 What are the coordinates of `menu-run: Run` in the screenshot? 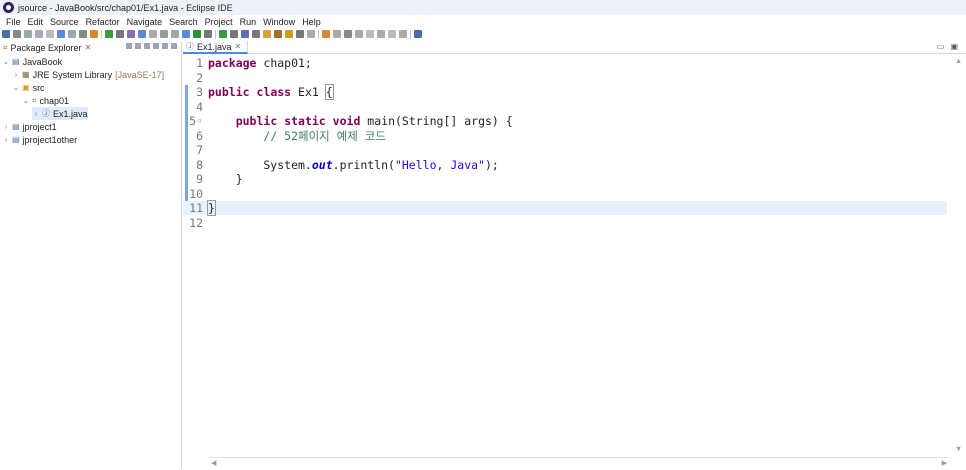 It's located at (248, 22).